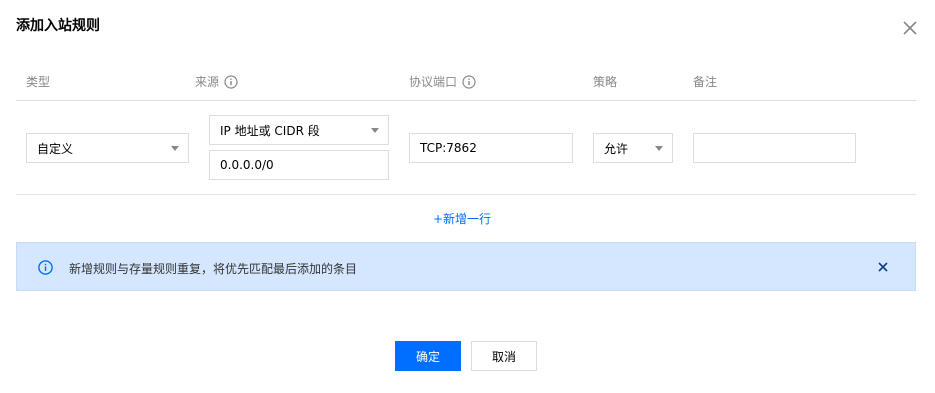  Describe the element at coordinates (213, 269) in the screenshot. I see `alert-message: 新增规则与存量规则重复，将优先匹配最后添加的条目` at that location.